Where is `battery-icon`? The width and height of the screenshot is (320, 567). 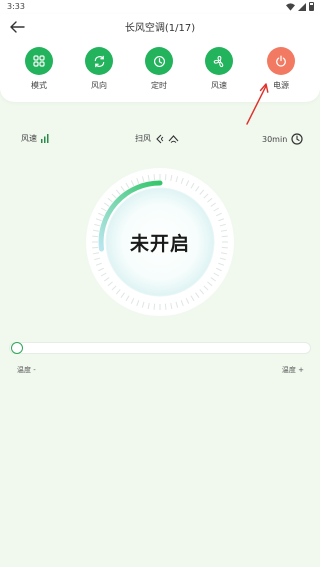 battery-icon is located at coordinates (311, 6).